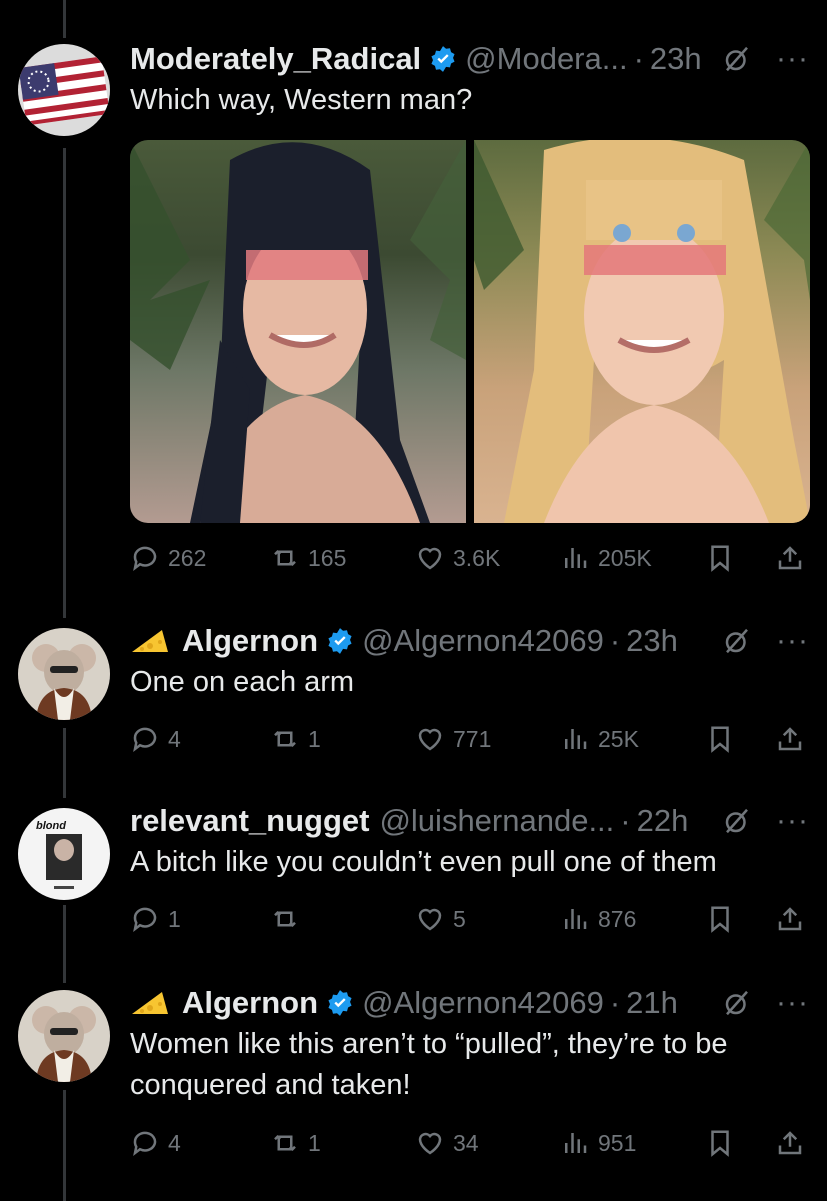 The width and height of the screenshot is (827, 1201). What do you see at coordinates (64, 90) in the screenshot?
I see `flag-avatar` at bounding box center [64, 90].